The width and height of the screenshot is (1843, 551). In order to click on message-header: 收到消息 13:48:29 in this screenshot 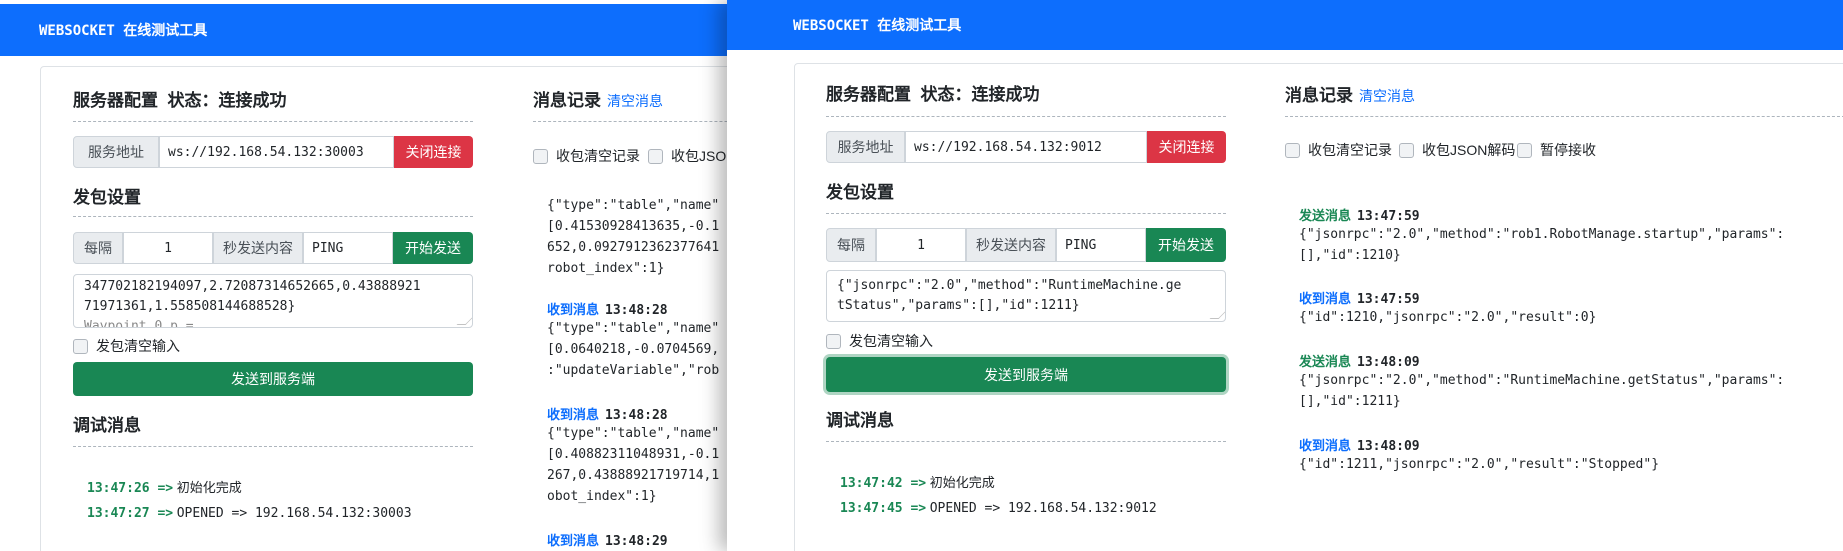, I will do `click(607, 541)`.